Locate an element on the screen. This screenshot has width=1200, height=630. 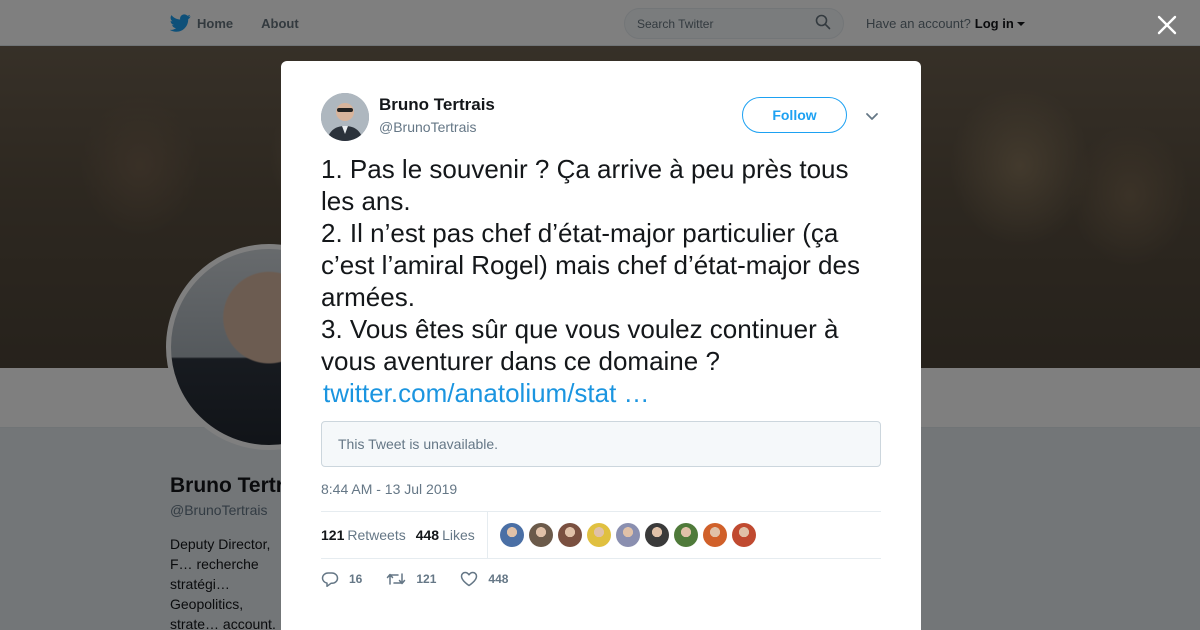
like-button: 448 is located at coordinates (484, 579).